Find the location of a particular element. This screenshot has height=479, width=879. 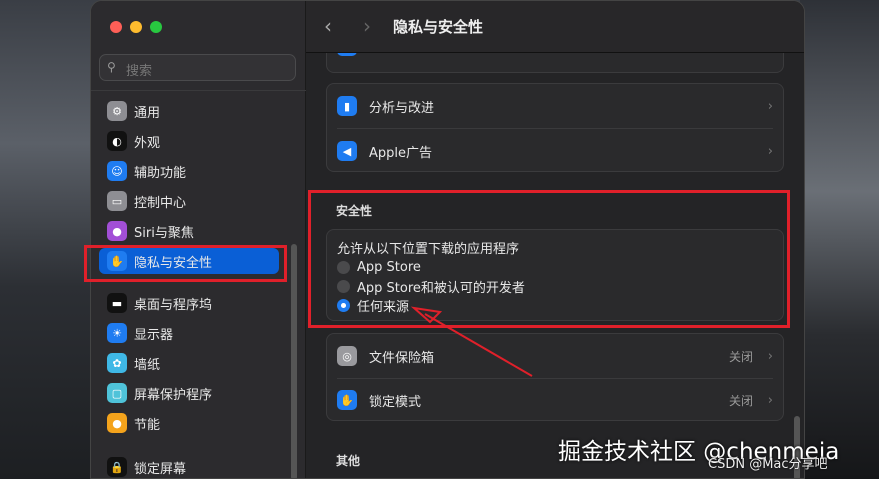

annotation-arrow is located at coordinates (471, 341).